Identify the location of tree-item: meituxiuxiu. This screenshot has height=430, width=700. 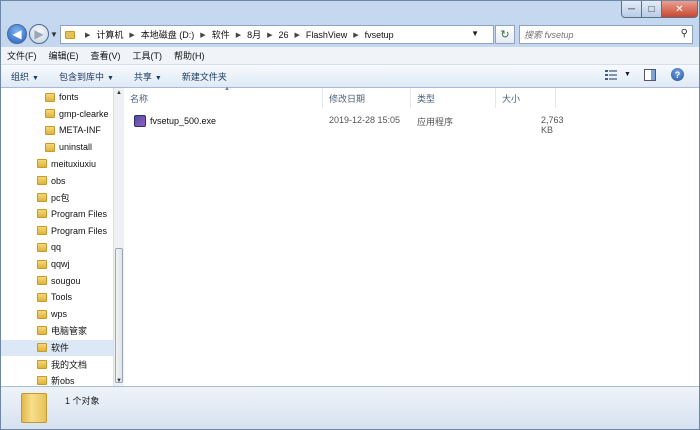
(57, 164).